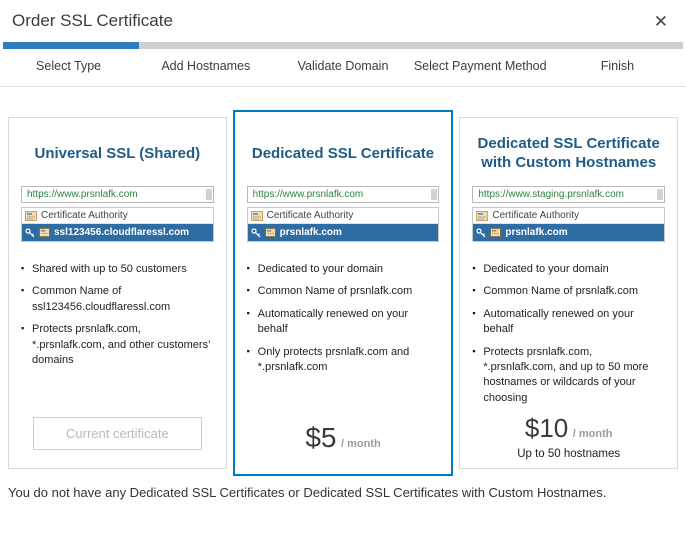 The height and width of the screenshot is (547, 686). I want to click on feature-item: Shared with up to 50 customers, so click(117, 269).